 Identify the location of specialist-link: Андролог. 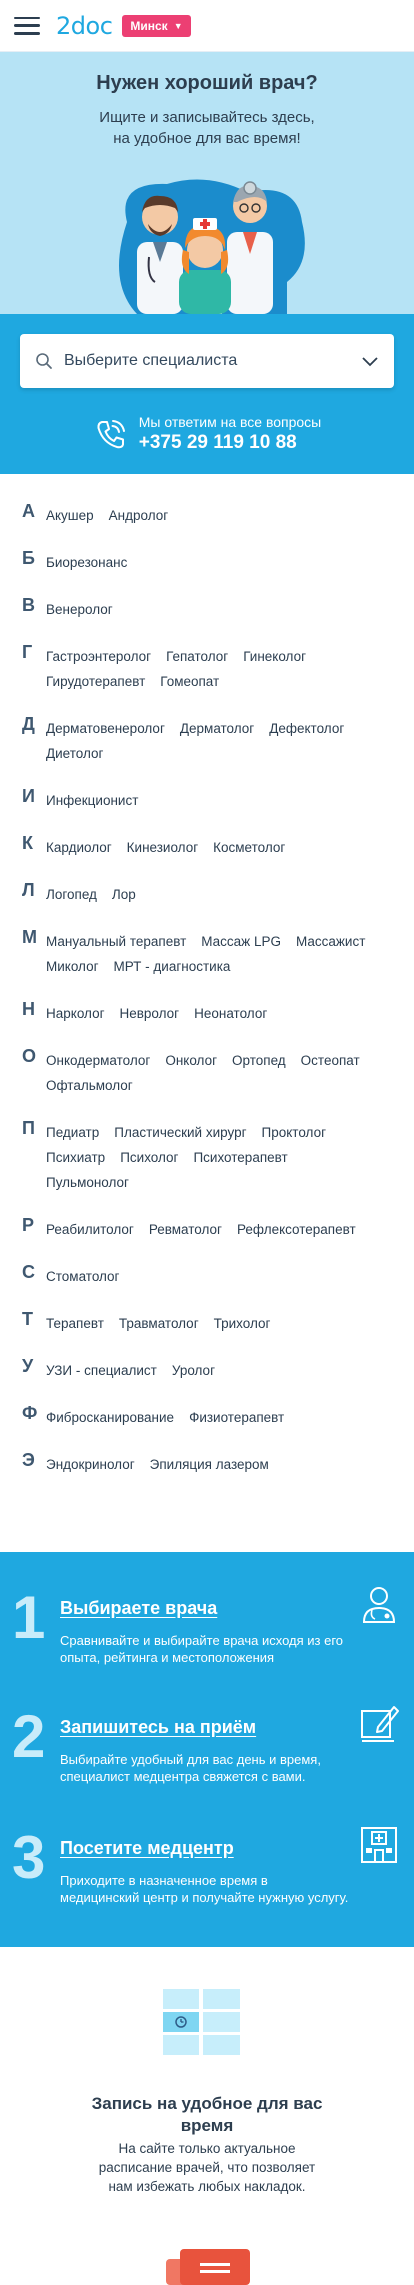
(139, 515).